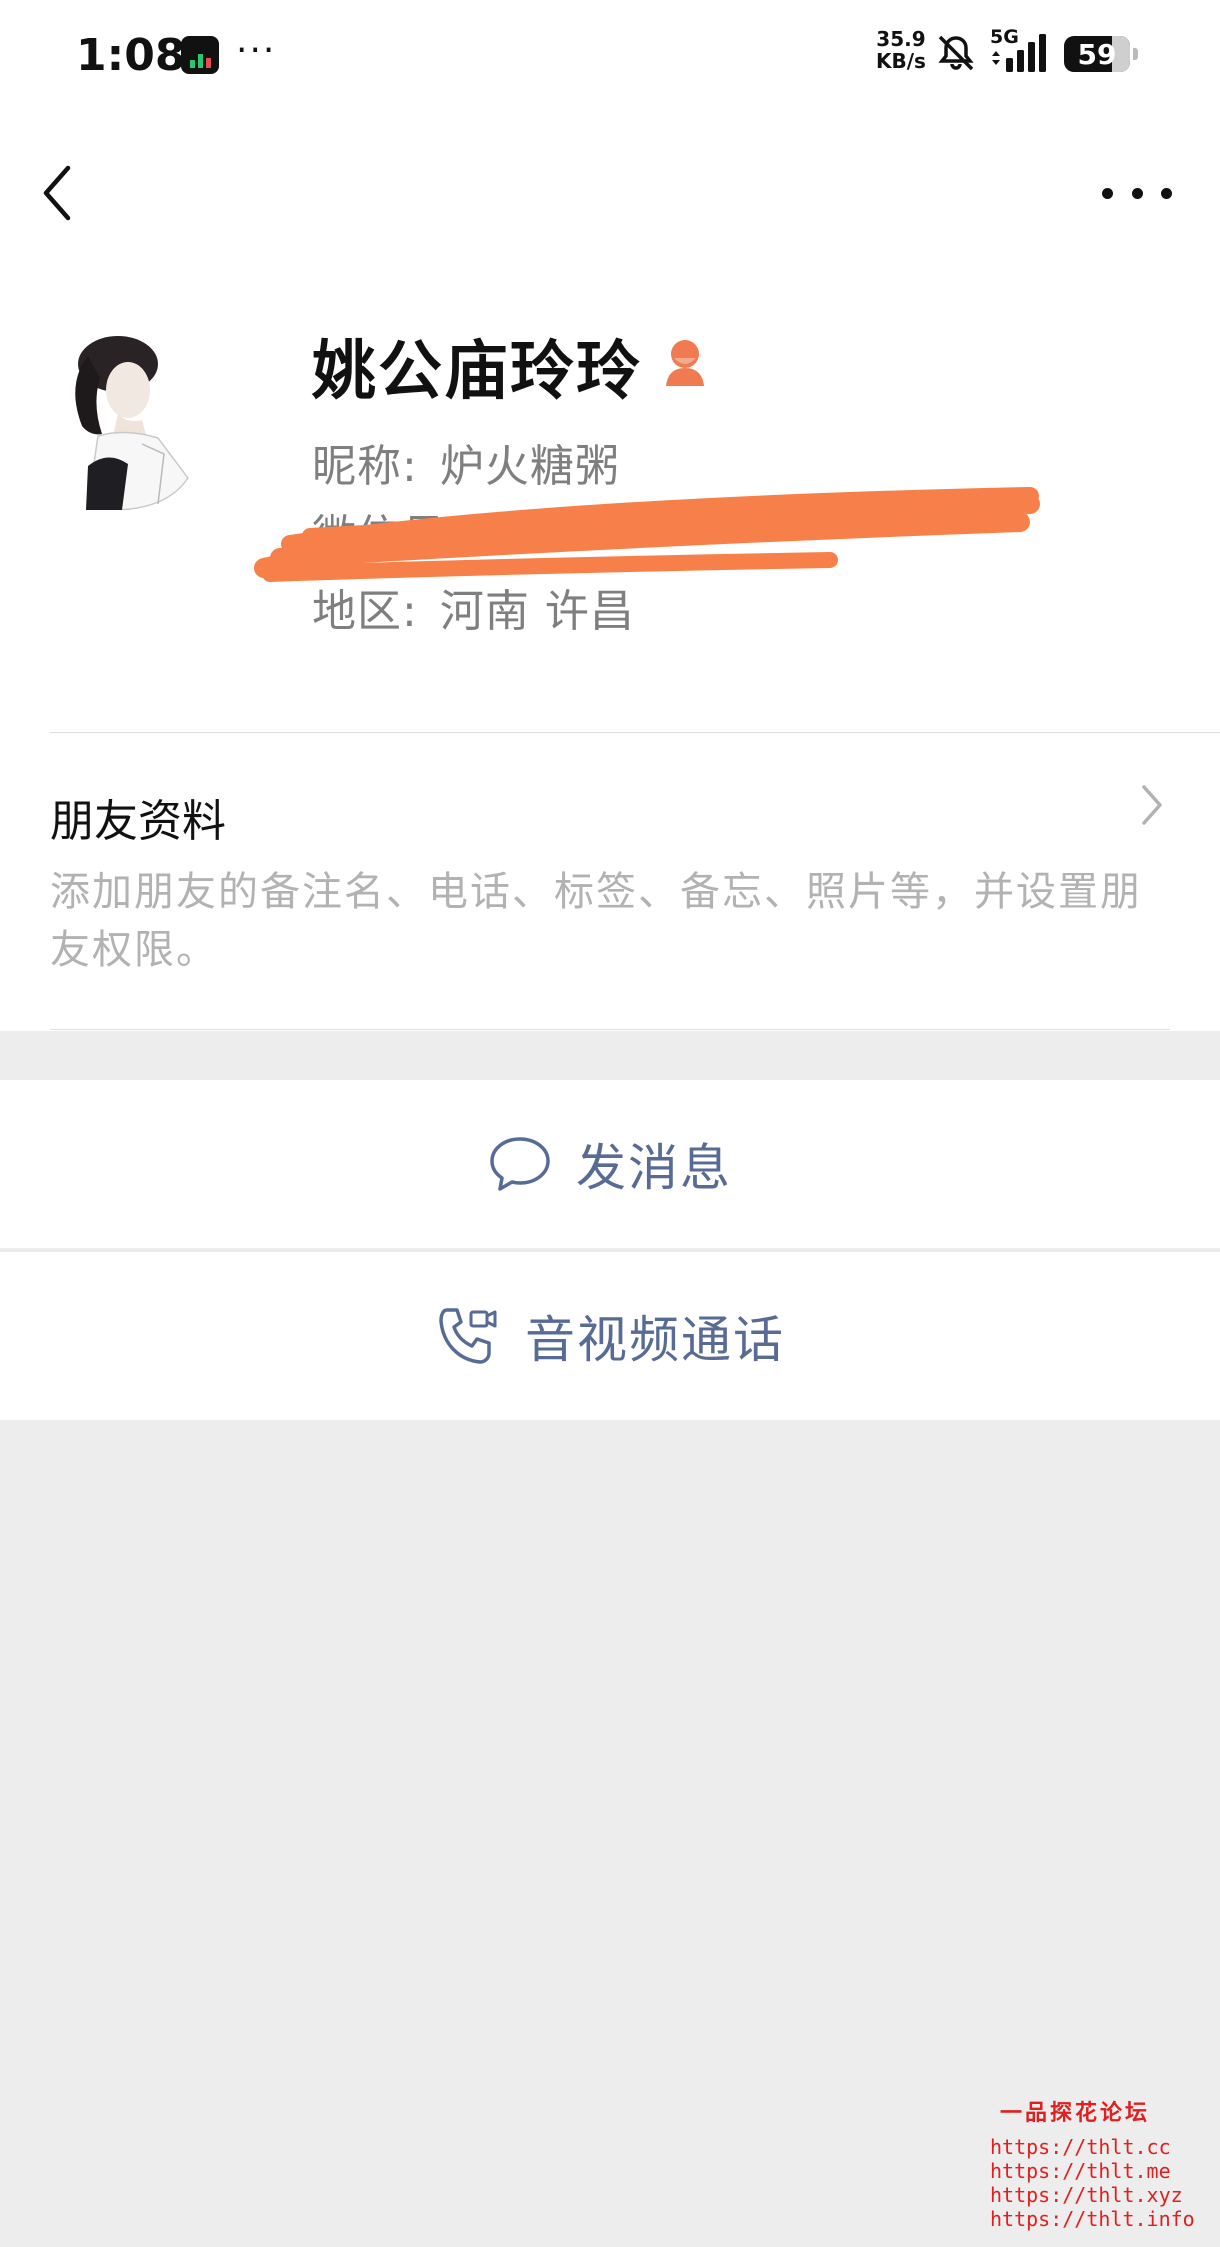  I want to click on battery-indicator: 59, so click(1101, 54).